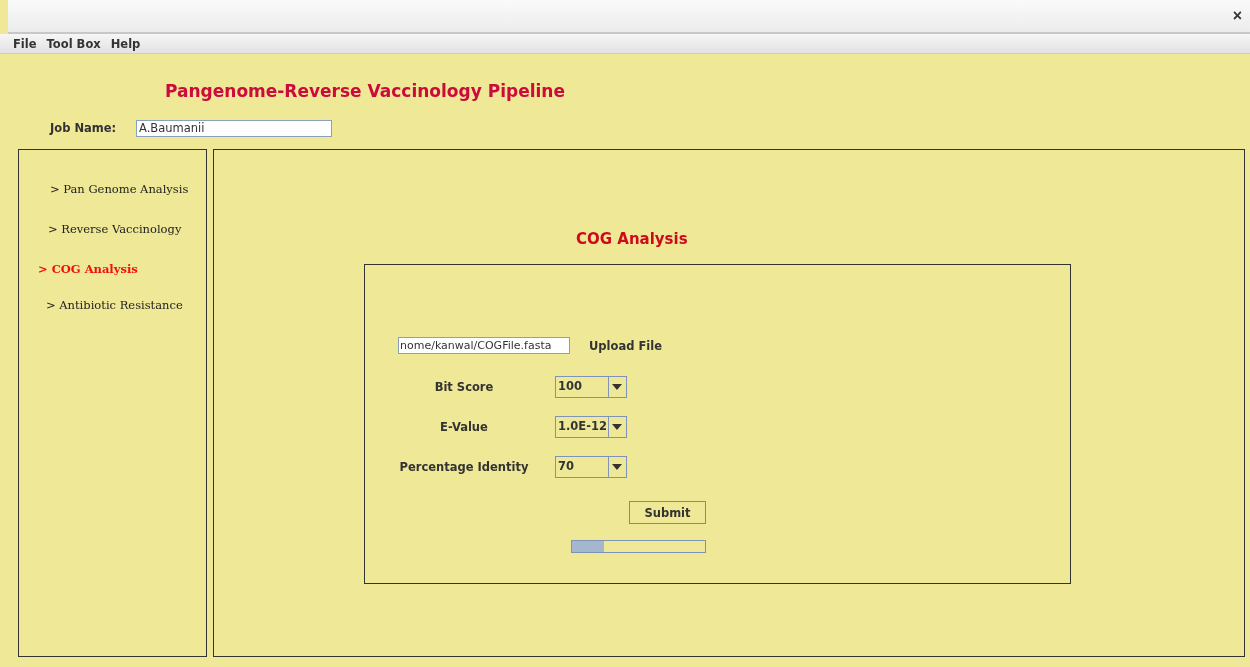 The width and height of the screenshot is (1250, 667). What do you see at coordinates (464, 467) in the screenshot?
I see `option-label: Percentage Identity` at bounding box center [464, 467].